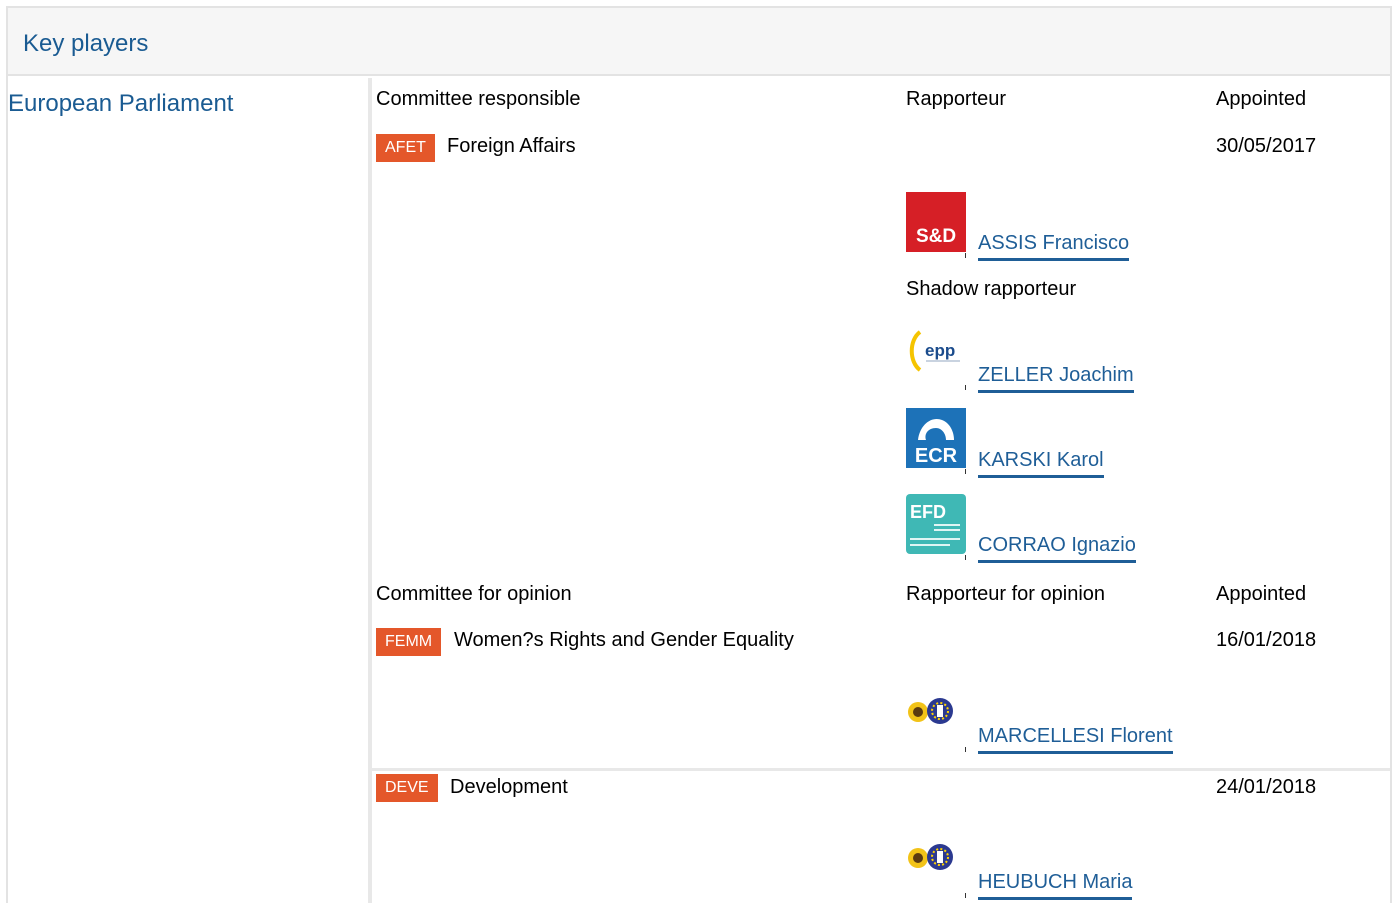 The height and width of the screenshot is (903, 1397). I want to click on rapporteur-link-assis: ASSIS Francisco, so click(1054, 246).